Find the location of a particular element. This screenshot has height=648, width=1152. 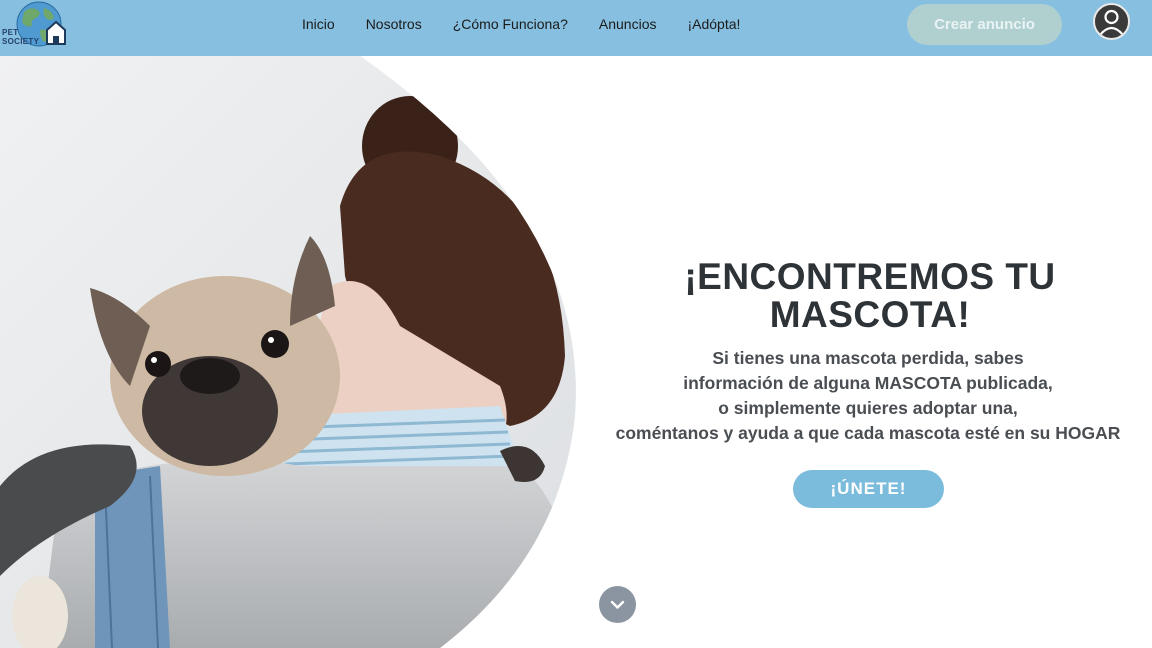

nav-link-nosotros: Nosotros is located at coordinates (394, 24).